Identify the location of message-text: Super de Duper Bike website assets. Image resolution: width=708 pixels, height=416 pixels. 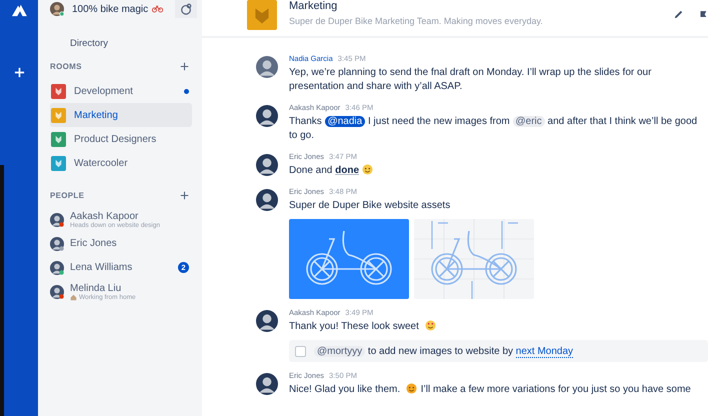
(370, 206).